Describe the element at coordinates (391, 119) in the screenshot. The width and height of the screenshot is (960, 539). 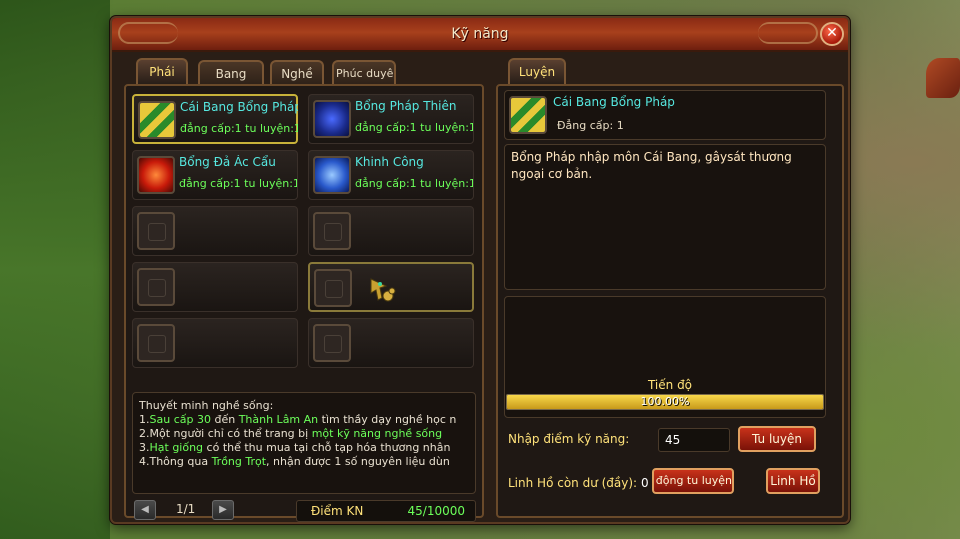
I see `skill-slot: Bổng Pháp Thiên đẳng cấp:1 tu luyện:1(` at that location.